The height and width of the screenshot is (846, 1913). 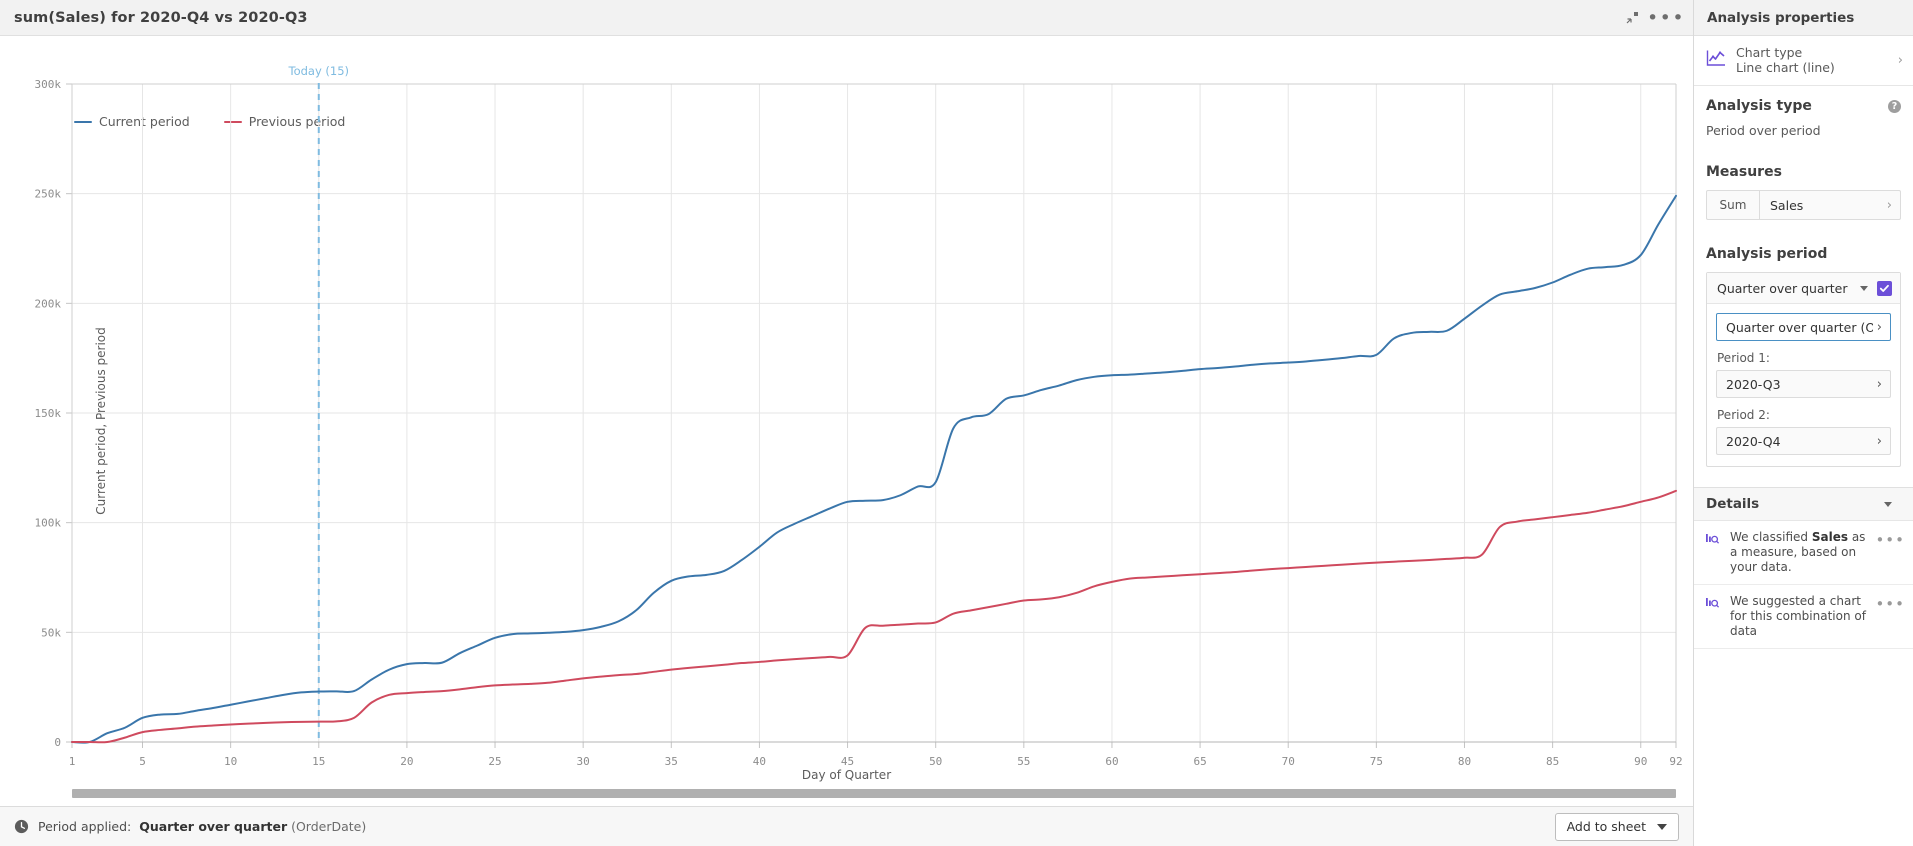 I want to click on panel-title: Analysis properties, so click(x=1803, y=18).